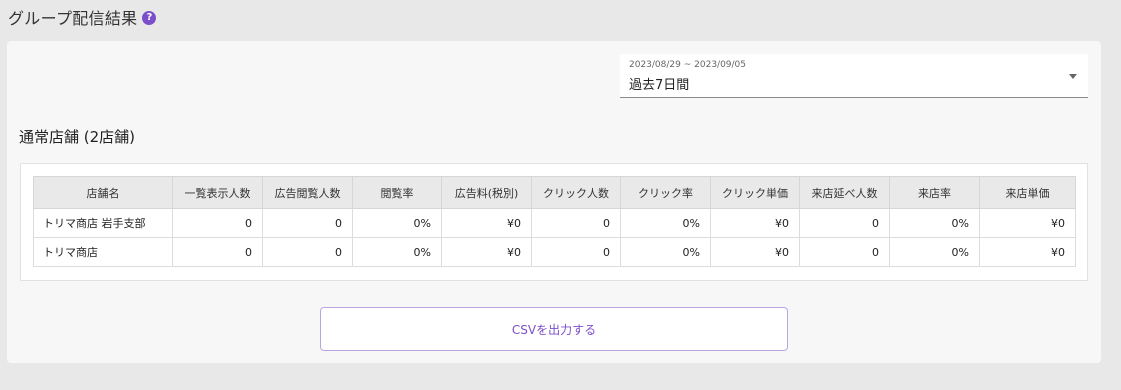 This screenshot has height=390, width=1121. I want to click on header-cell: 来店延べ人数, so click(844, 192).